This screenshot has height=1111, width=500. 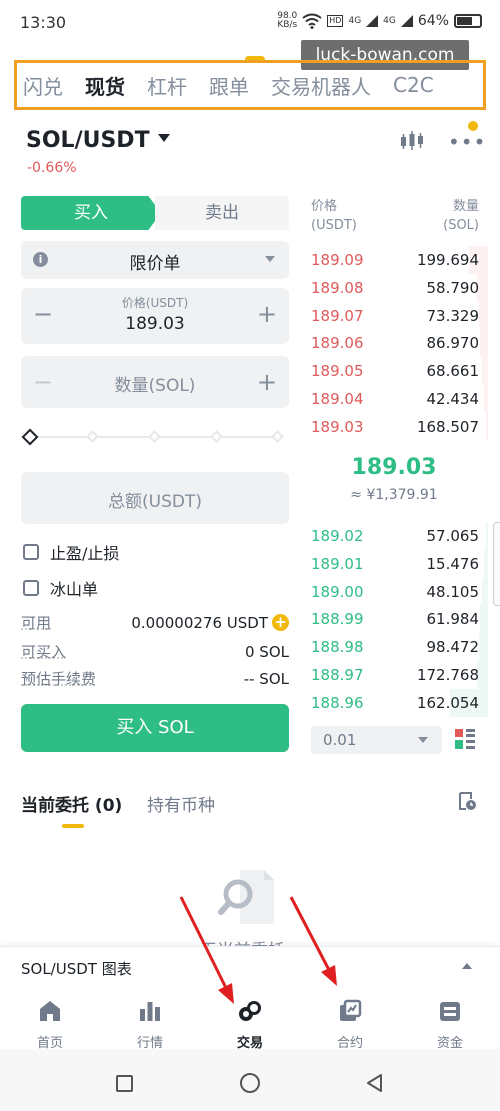 What do you see at coordinates (394, 260) in the screenshot?
I see `ask-row: 189.09 199.694` at bounding box center [394, 260].